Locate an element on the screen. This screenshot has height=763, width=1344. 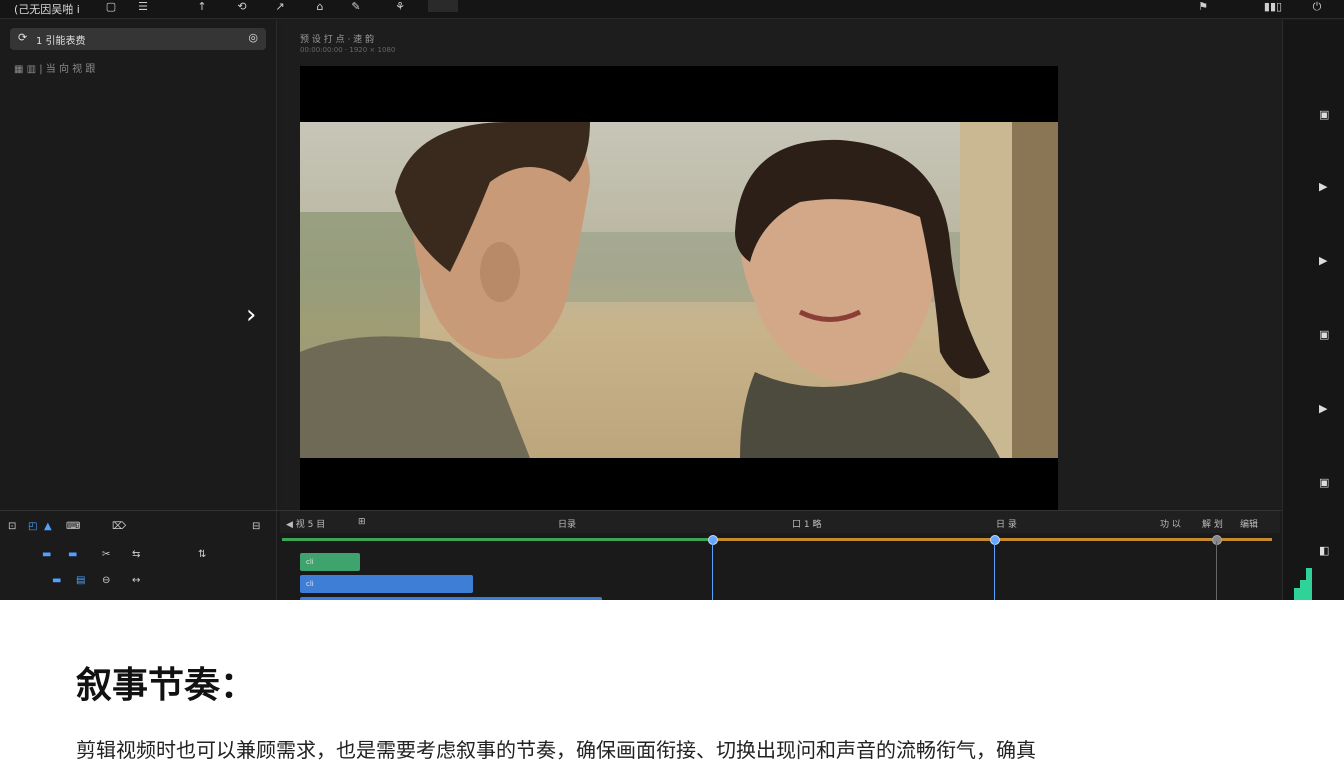
app-title: (己无因吴啪 i is located at coordinates (47, 9).